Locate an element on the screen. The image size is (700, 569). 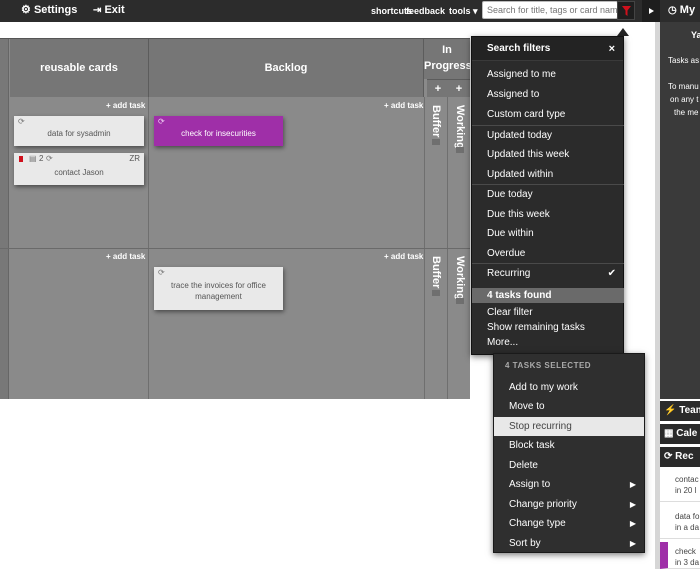
tasks-found-count: 4 tasks found is located at coordinates (548, 295).